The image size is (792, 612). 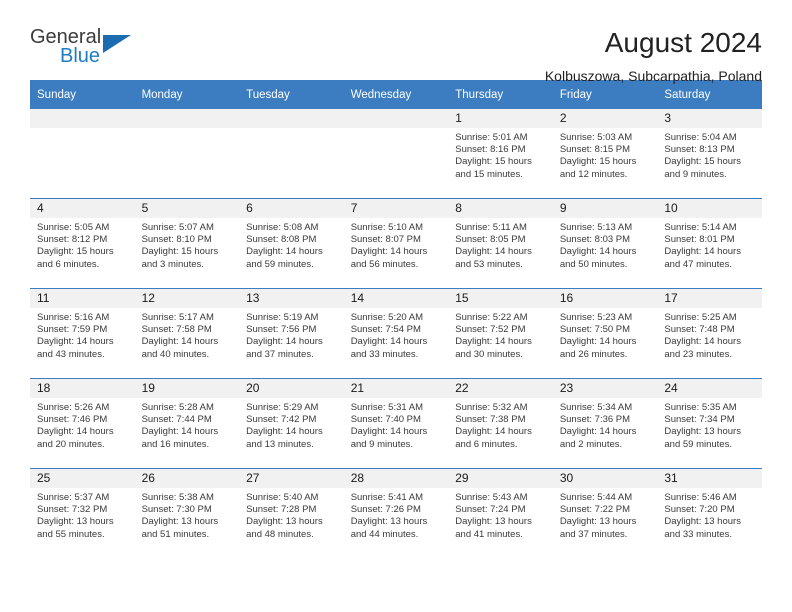 I want to click on sunset-text: Sunset: 7:38 PM, so click(x=490, y=420).